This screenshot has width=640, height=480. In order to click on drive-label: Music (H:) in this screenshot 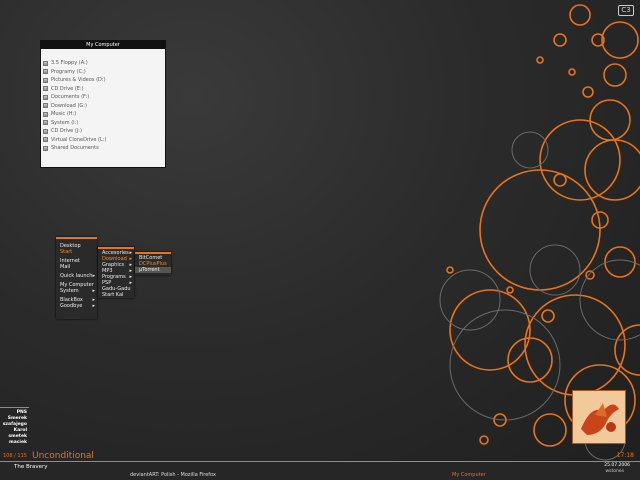, I will do `click(64, 114)`.